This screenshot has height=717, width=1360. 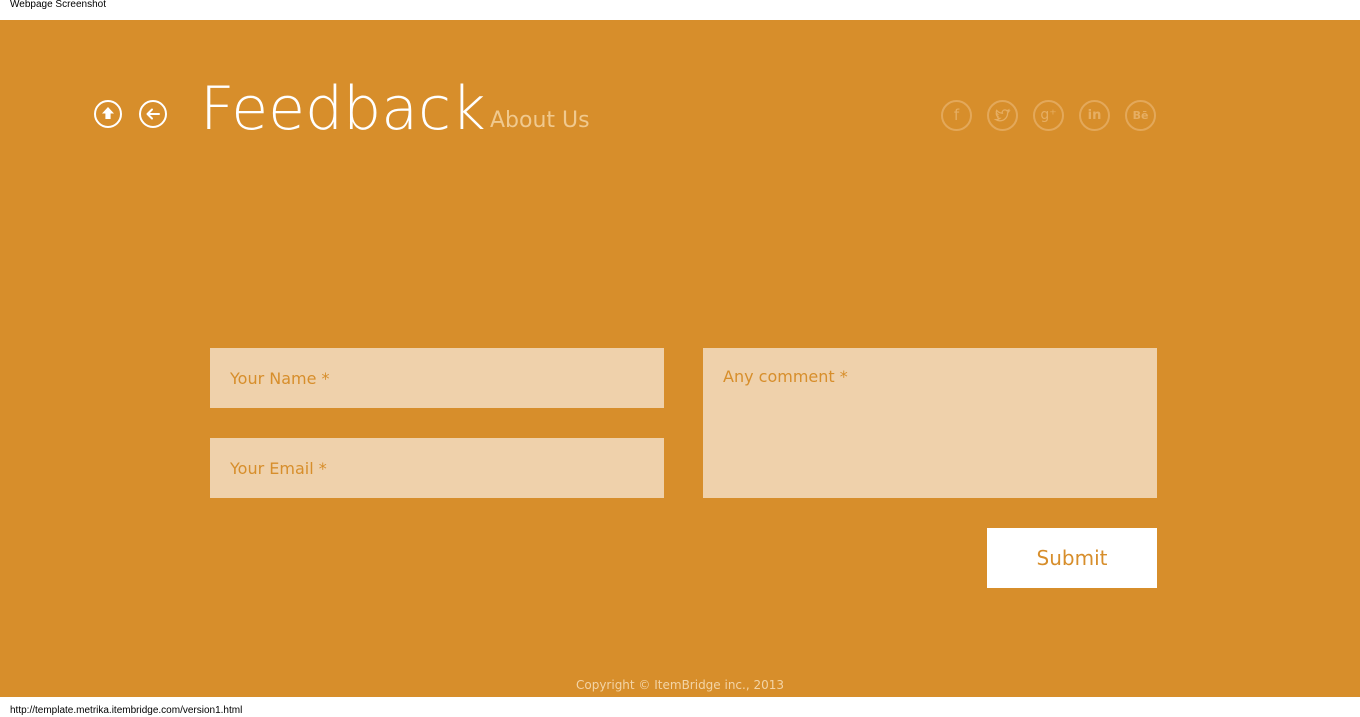 I want to click on google-plus-glyph: g⁺, so click(x=1048, y=115).